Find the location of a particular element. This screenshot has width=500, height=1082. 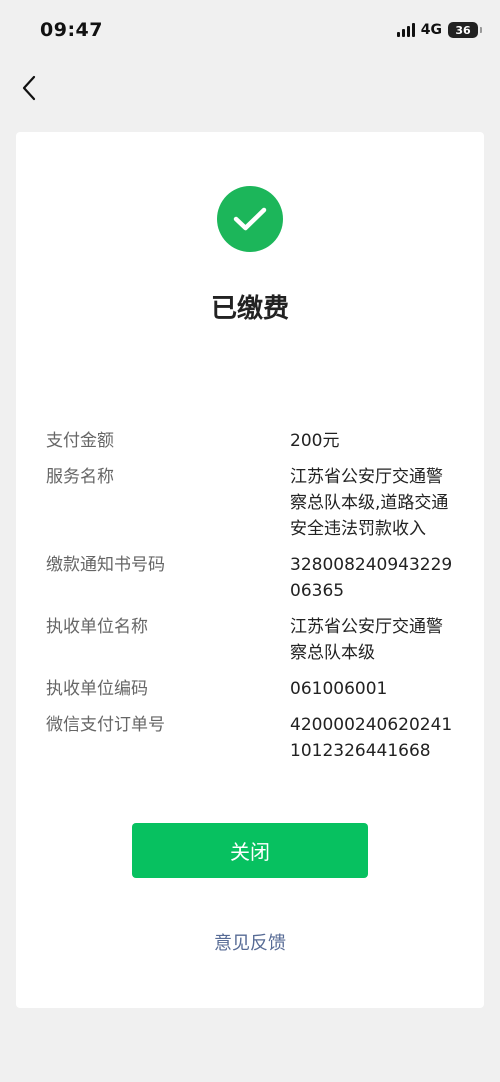

detail-label: 微信支付订单号 is located at coordinates (105, 725).